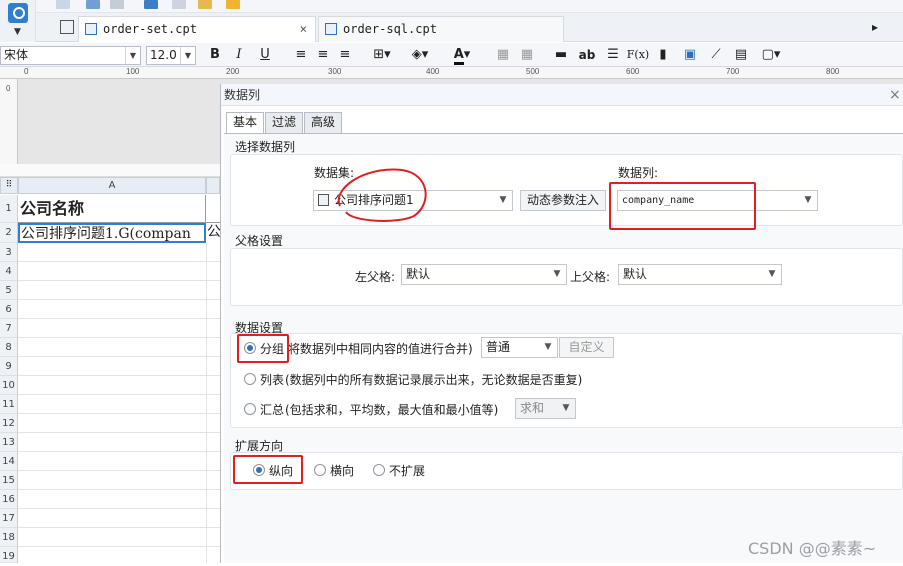  Describe the element at coordinates (323, 55) in the screenshot. I see `align-center-icon: ≡` at that location.